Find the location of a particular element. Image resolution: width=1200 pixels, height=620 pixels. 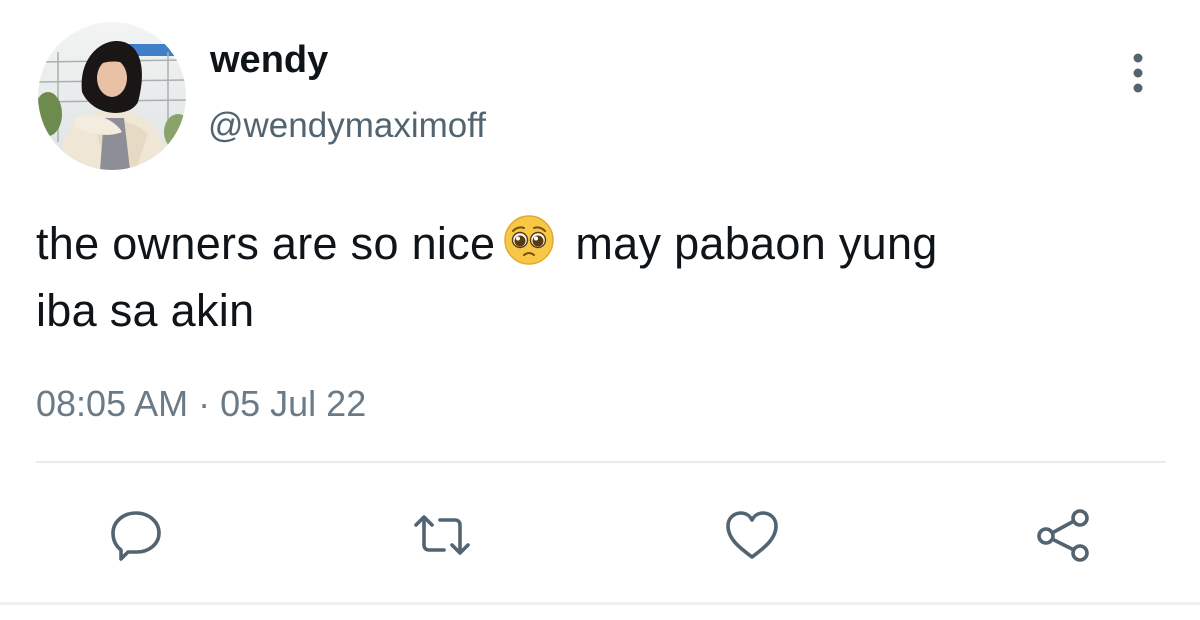

more-vertical-icon is located at coordinates (1138, 73).